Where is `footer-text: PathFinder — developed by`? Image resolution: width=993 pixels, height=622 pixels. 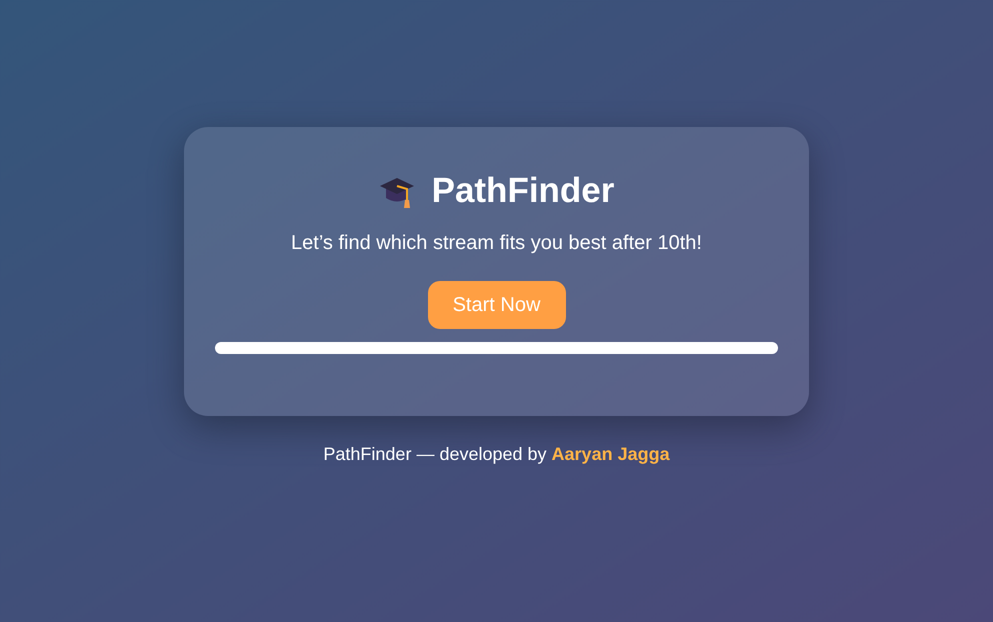
footer-text: PathFinder — developed by is located at coordinates (435, 454).